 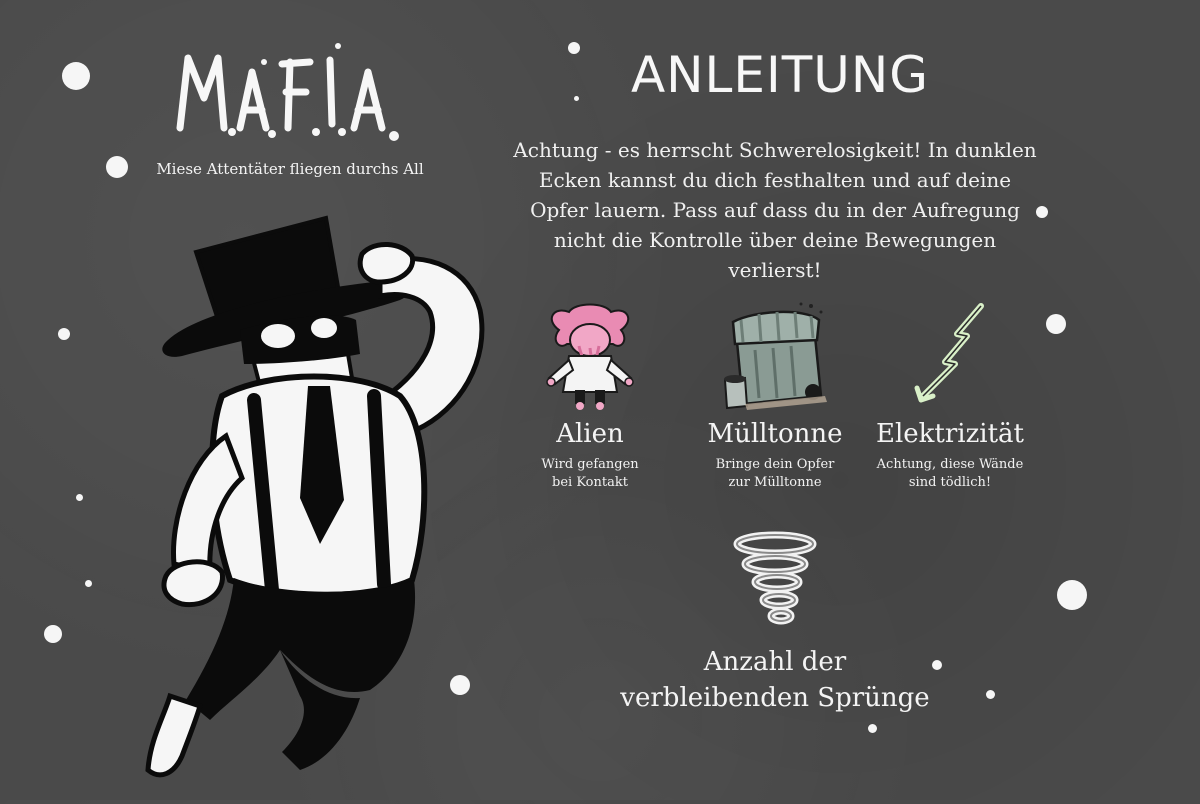 What do you see at coordinates (950, 434) in the screenshot?
I see `hint-electricity-title: Elektrizität` at bounding box center [950, 434].